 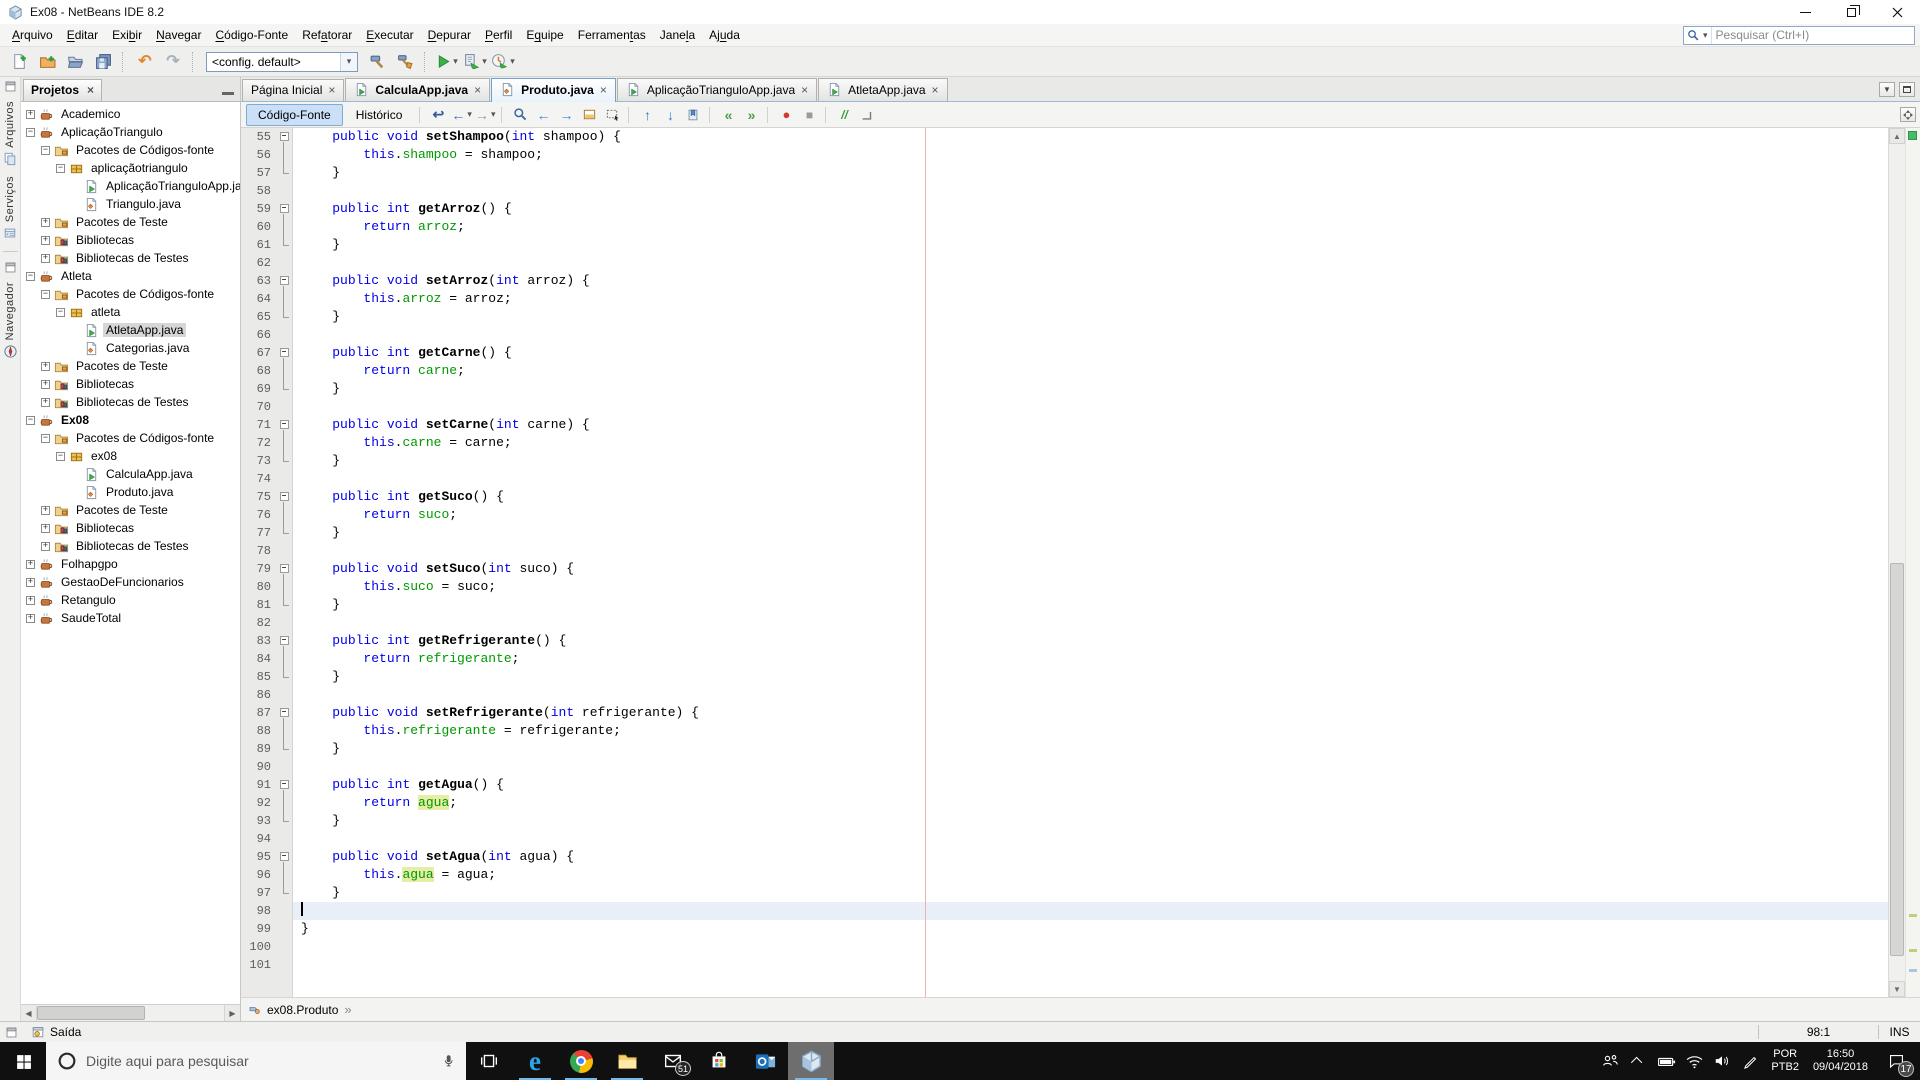 I want to click on scroll-left-icon: ◀, so click(x=29, y=1013).